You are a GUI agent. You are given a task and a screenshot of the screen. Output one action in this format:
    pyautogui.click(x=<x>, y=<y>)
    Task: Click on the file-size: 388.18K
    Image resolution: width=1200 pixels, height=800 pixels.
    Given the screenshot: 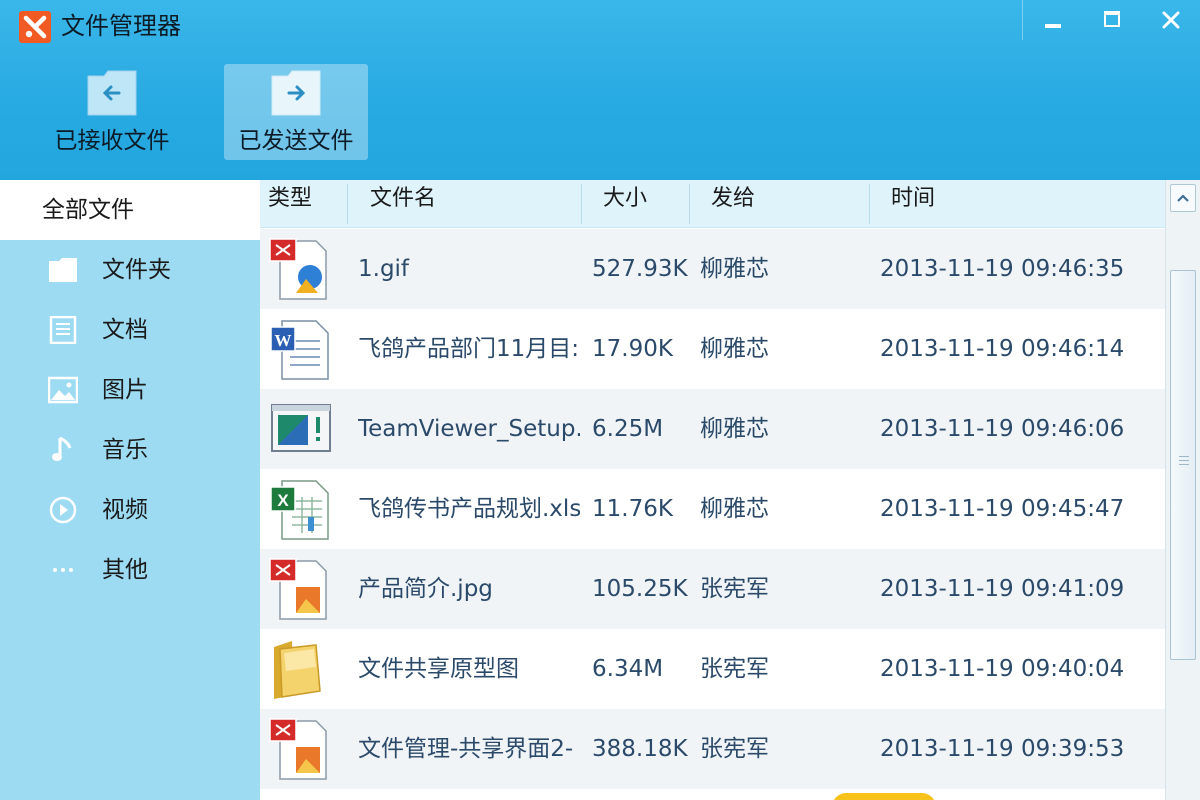 What is the action you would take?
    pyautogui.click(x=640, y=749)
    